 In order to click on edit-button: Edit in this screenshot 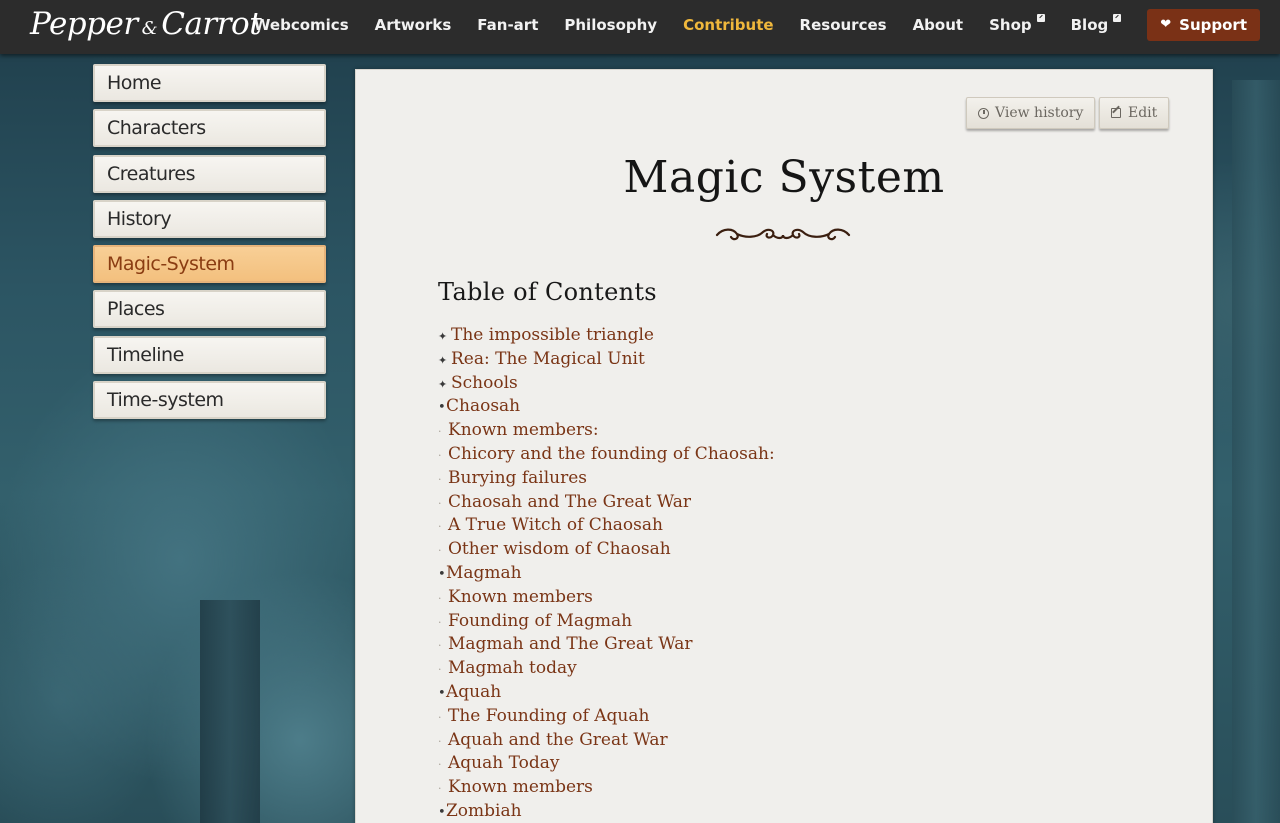, I will do `click(1134, 113)`.